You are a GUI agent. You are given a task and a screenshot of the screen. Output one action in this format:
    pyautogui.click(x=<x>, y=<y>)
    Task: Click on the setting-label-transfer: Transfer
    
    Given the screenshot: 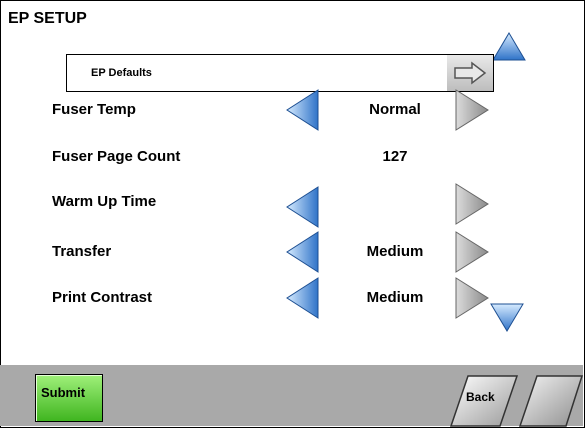 What is the action you would take?
    pyautogui.click(x=82, y=251)
    